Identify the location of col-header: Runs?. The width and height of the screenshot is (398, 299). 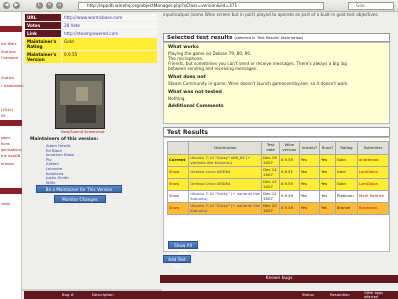
(327, 148).